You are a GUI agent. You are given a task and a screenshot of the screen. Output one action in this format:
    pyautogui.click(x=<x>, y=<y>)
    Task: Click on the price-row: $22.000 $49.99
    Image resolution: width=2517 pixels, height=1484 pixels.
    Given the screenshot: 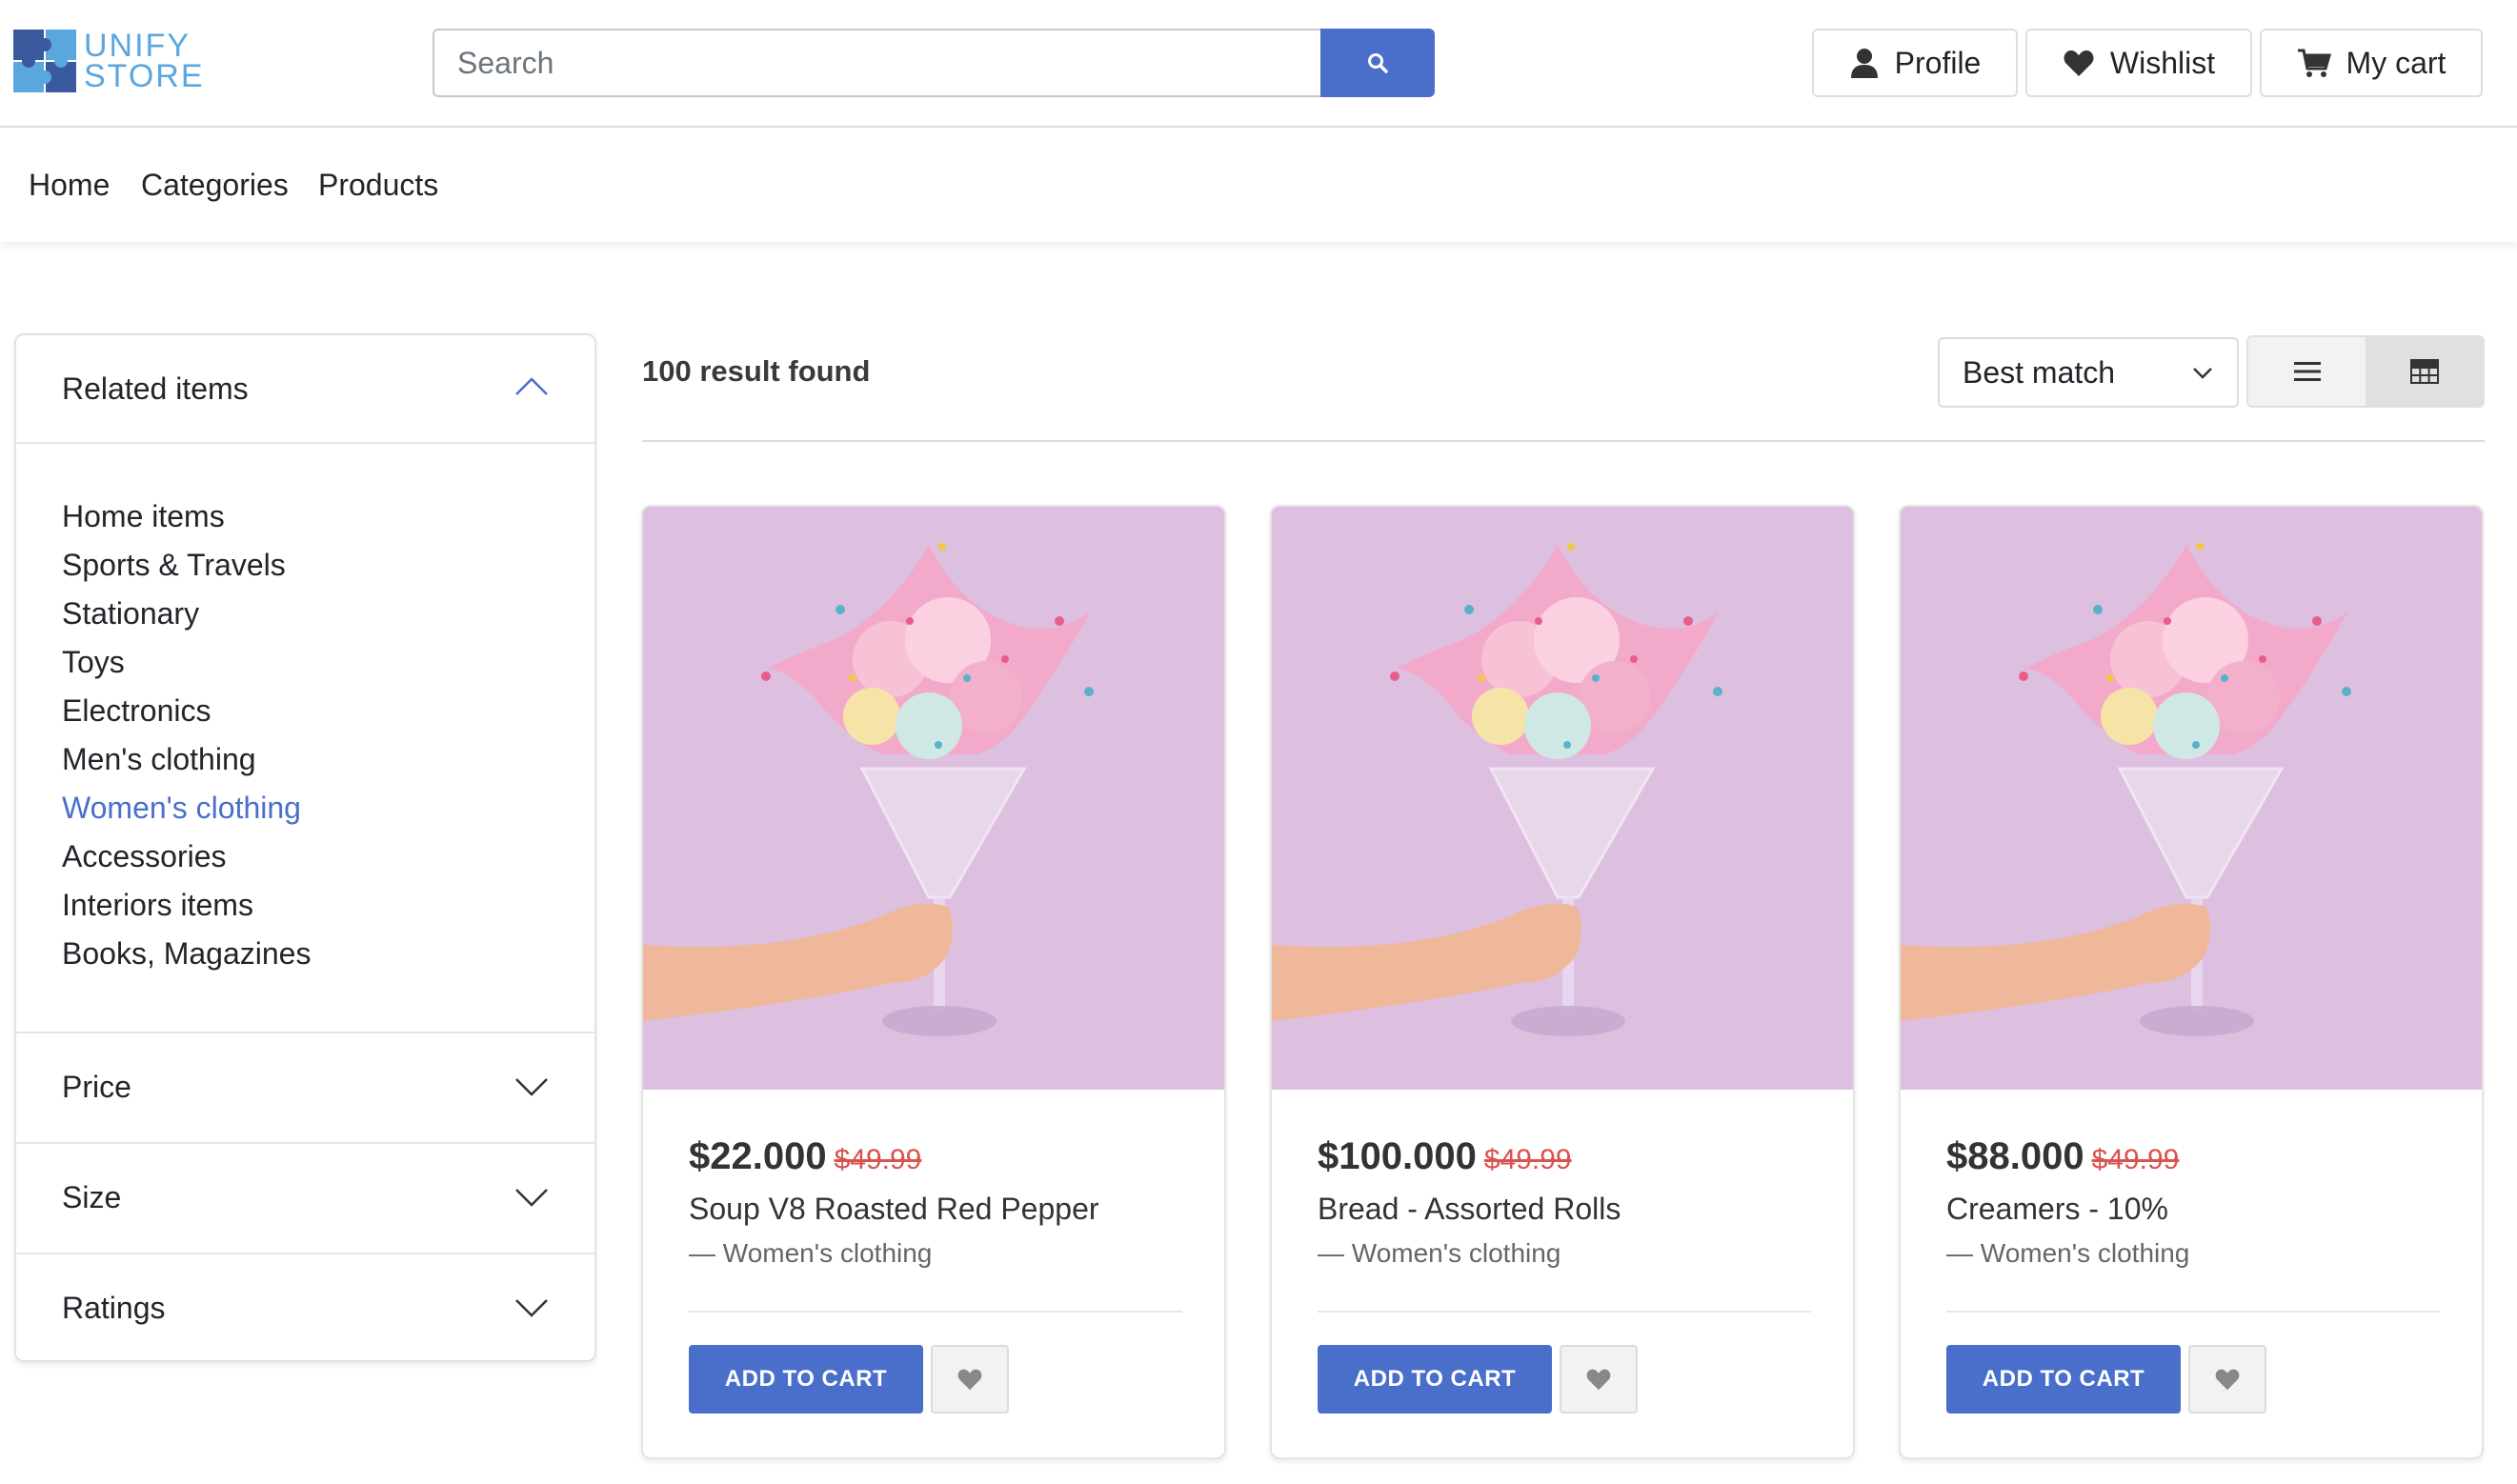 What is the action you would take?
    pyautogui.click(x=935, y=1156)
    